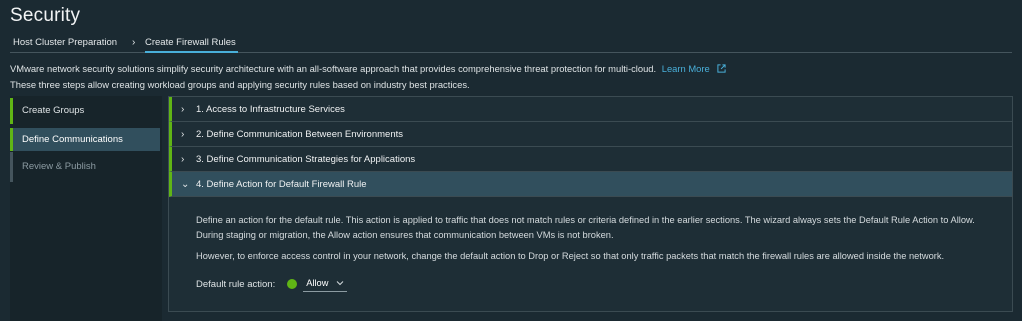 The height and width of the screenshot is (321, 1022). What do you see at coordinates (317, 283) in the screenshot?
I see `default-rule-action-value: Allow` at bounding box center [317, 283].